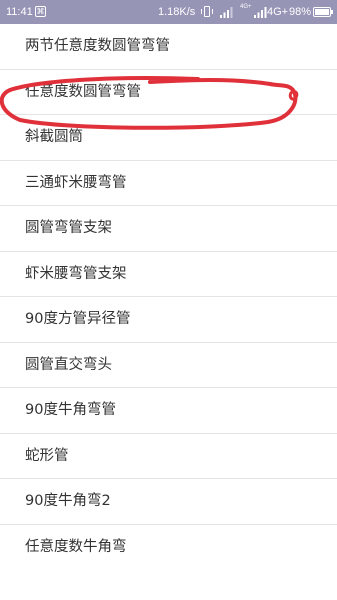 The image size is (337, 600). What do you see at coordinates (168, 47) in the screenshot?
I see `list-item: 两节任意度数圆管弯管` at bounding box center [168, 47].